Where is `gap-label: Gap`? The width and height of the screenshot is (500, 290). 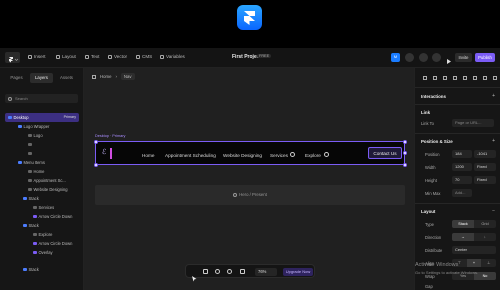 gap-label: Gap is located at coordinates (429, 286).